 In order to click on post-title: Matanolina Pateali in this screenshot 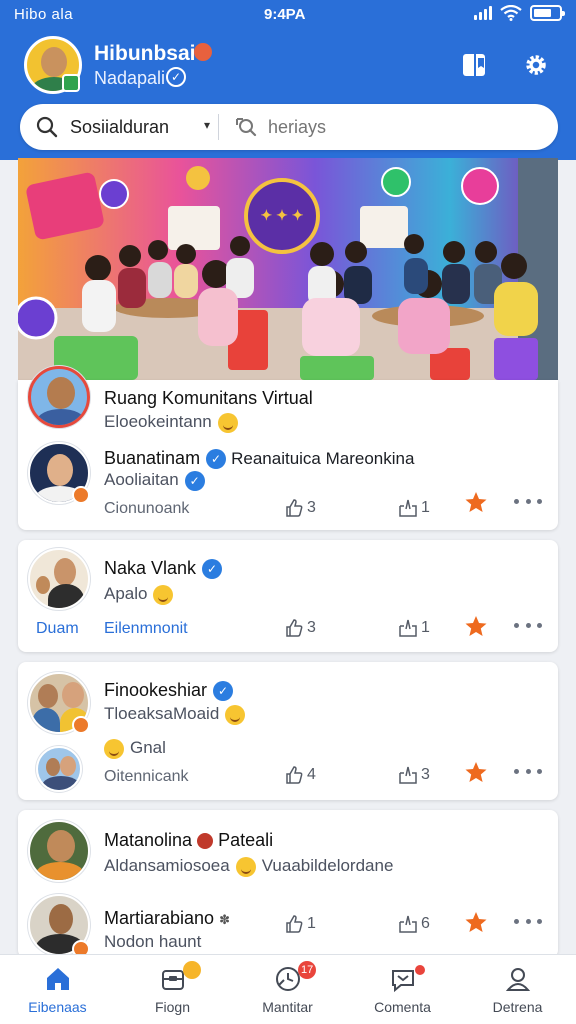, I will do `click(189, 840)`.